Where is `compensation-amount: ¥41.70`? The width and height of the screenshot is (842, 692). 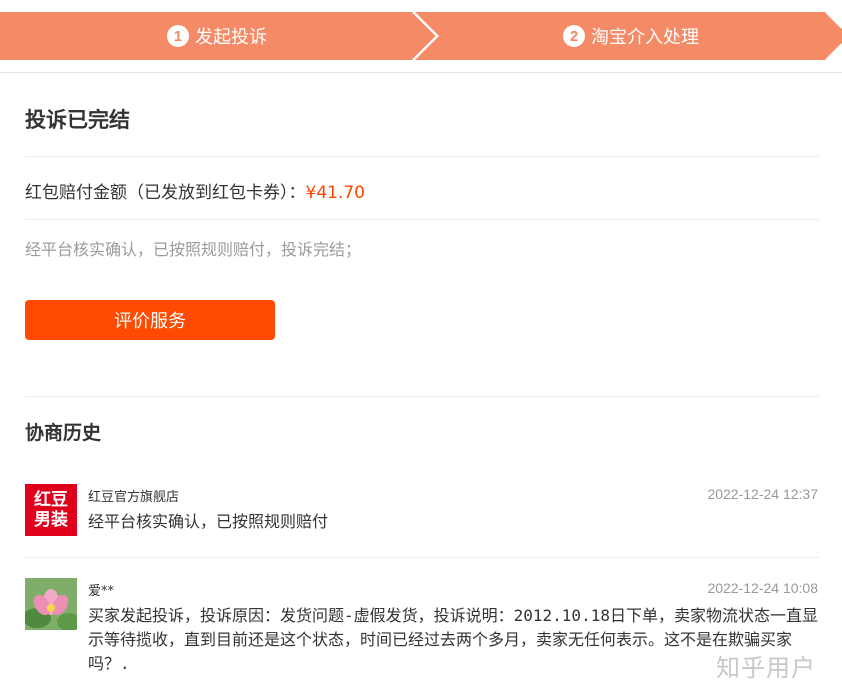
compensation-amount: ¥41.70 is located at coordinates (335, 193).